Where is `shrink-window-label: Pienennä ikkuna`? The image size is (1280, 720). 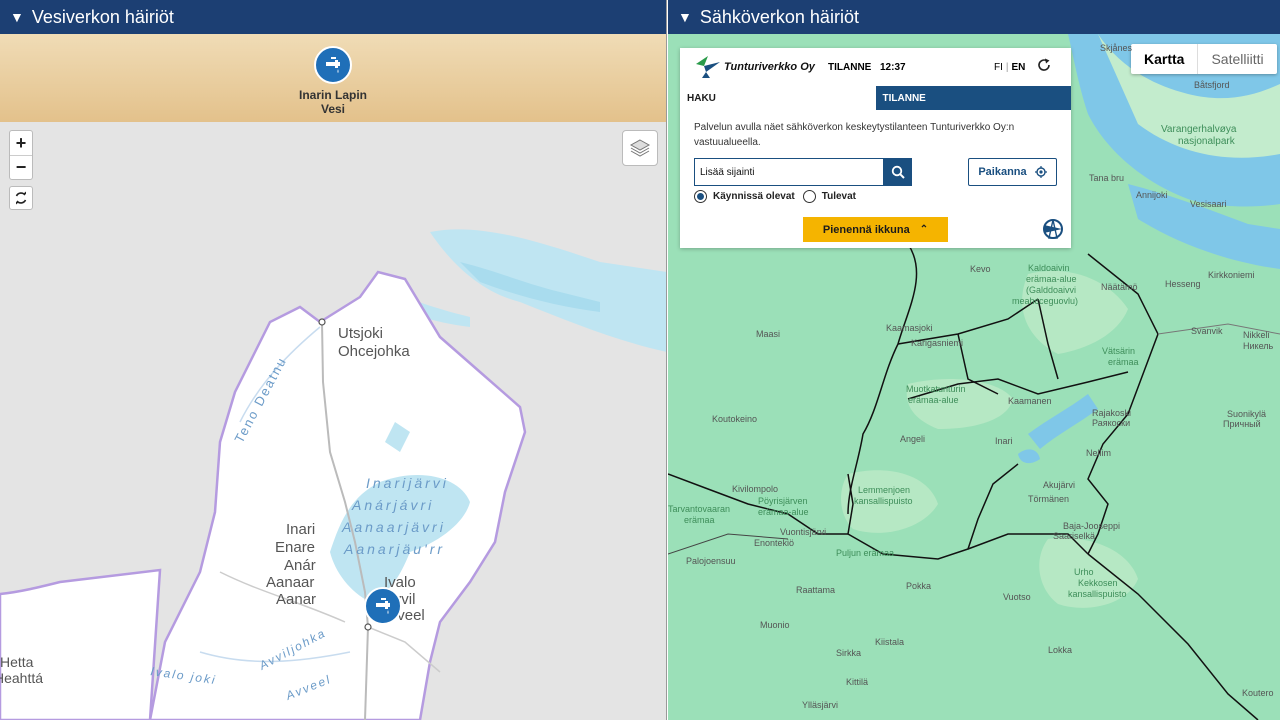
shrink-window-label: Pienennä ikkuna is located at coordinates (866, 229).